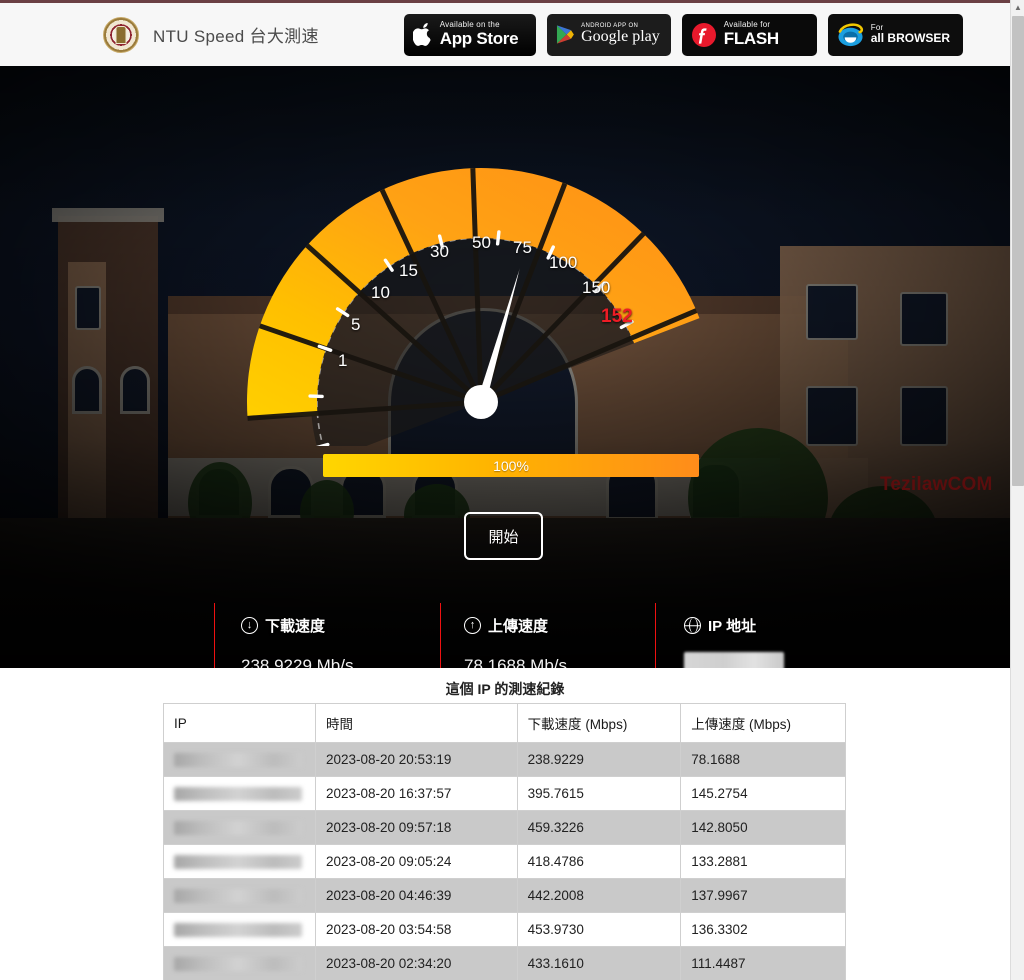 Image resolution: width=1024 pixels, height=980 pixels. What do you see at coordinates (565, 34) in the screenshot?
I see `play-icon` at bounding box center [565, 34].